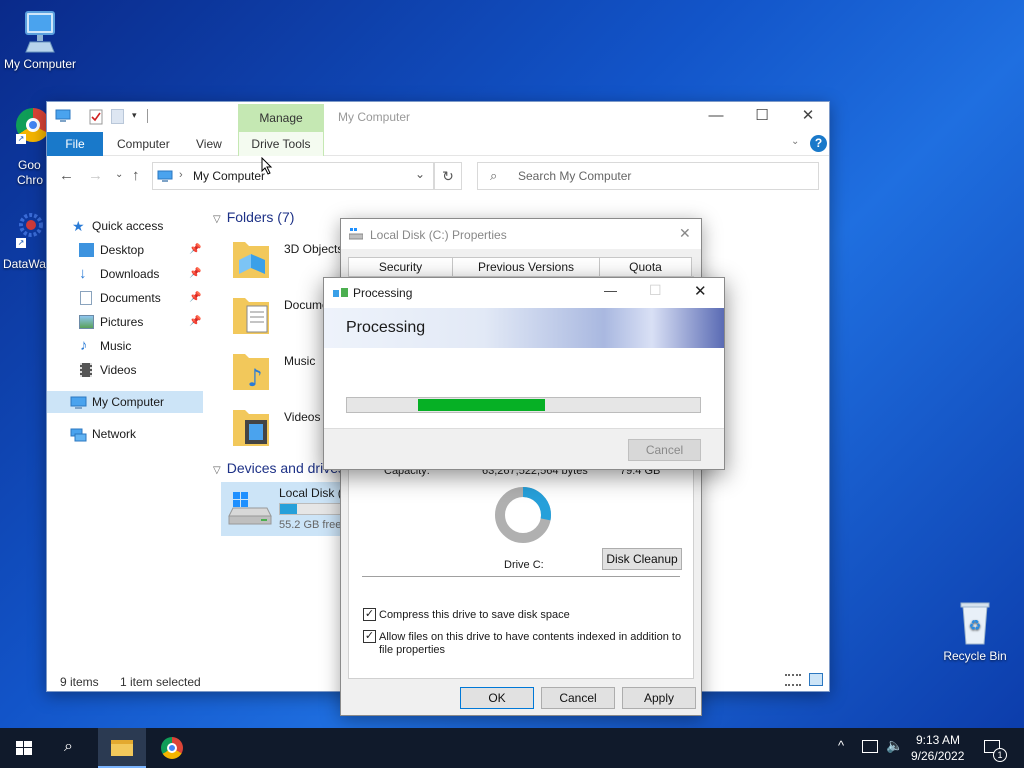 The width and height of the screenshot is (1024, 768). What do you see at coordinates (40, 31) in the screenshot?
I see `computer-icon` at bounding box center [40, 31].